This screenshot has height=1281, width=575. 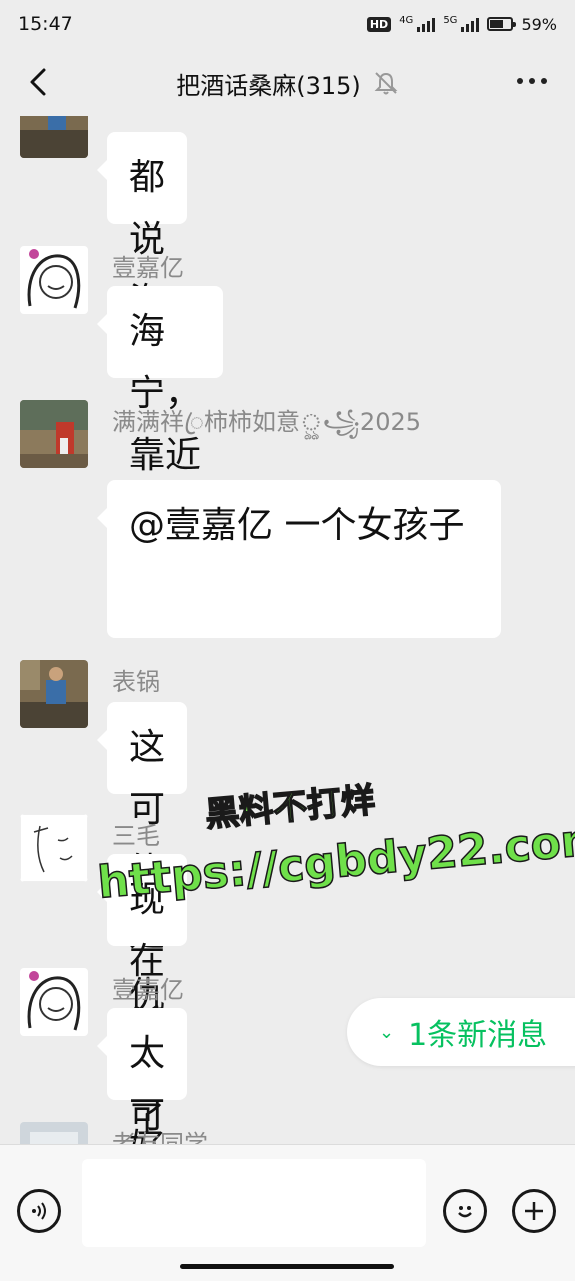 I want to click on new-message-indicator: ⌄ 1条新消息, so click(x=461, y=1032).